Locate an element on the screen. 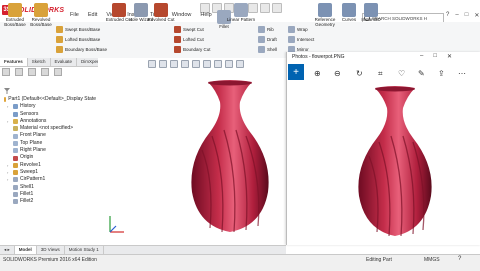 This screenshot has height=271, width=480. rib-button: Rib is located at coordinates (266, 29).